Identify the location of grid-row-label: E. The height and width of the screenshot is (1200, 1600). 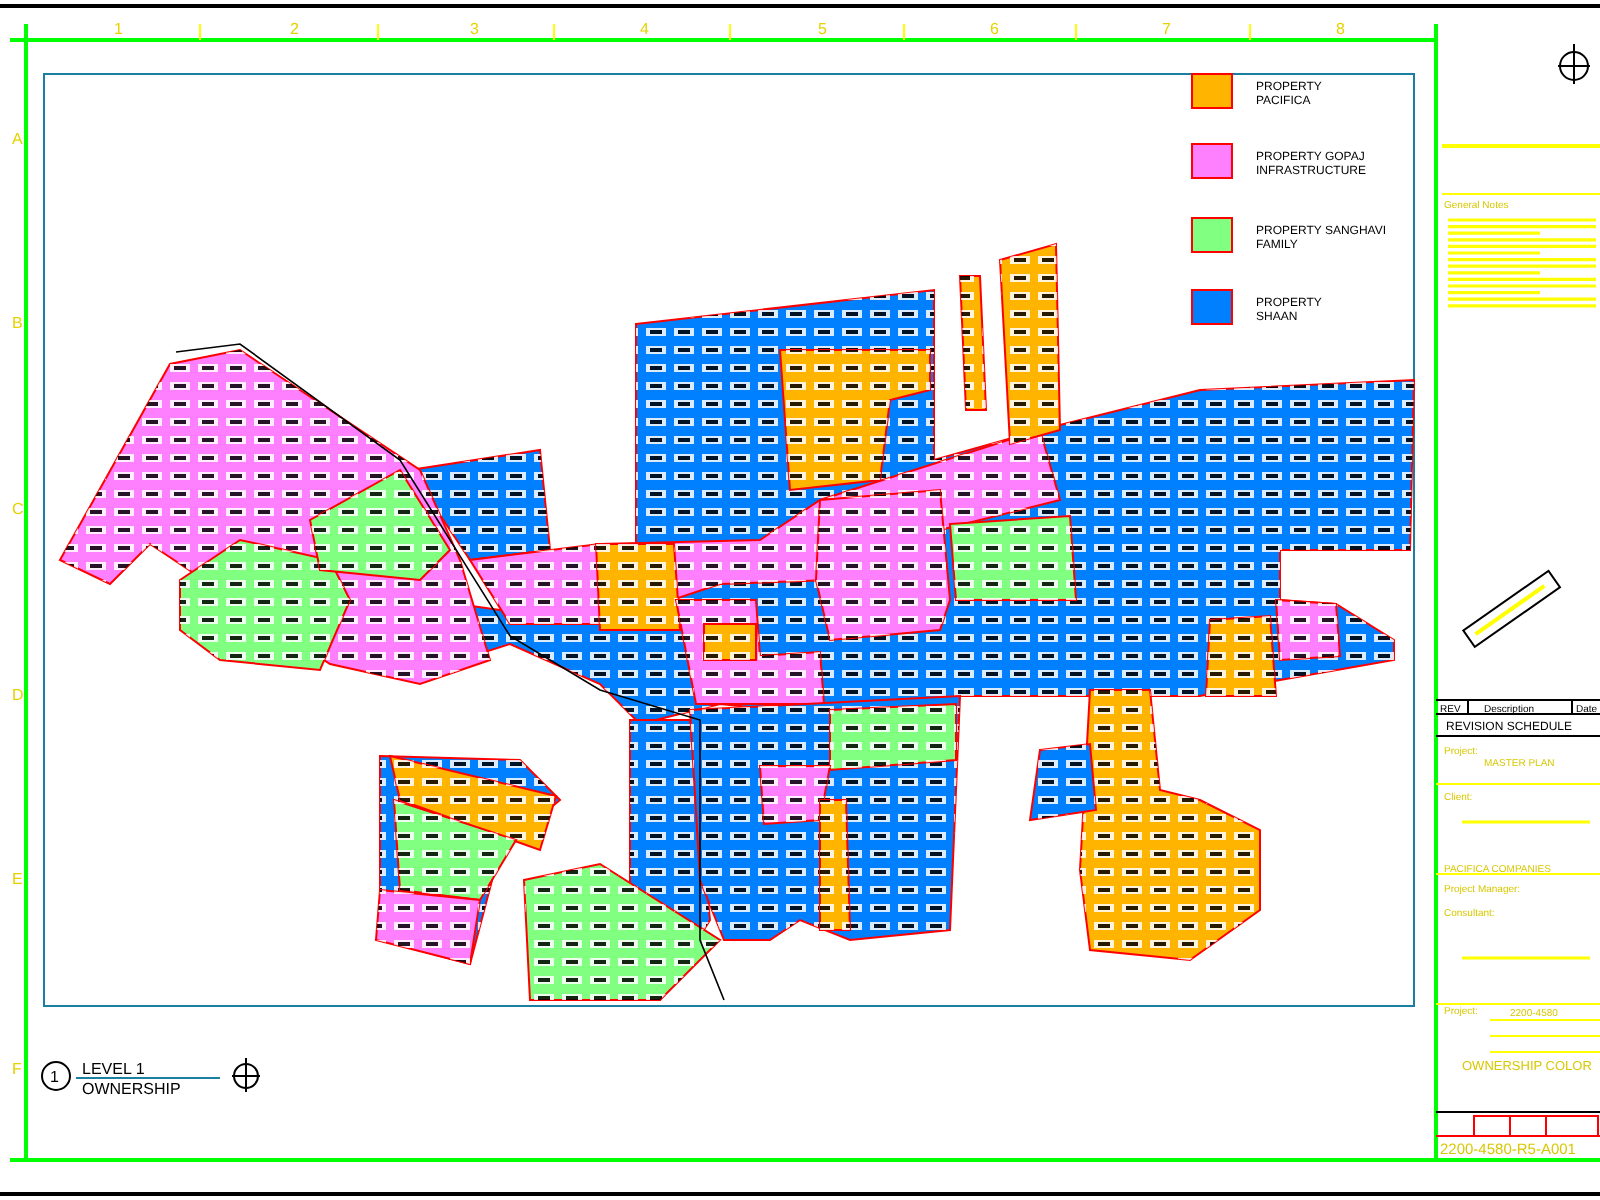
(17, 879).